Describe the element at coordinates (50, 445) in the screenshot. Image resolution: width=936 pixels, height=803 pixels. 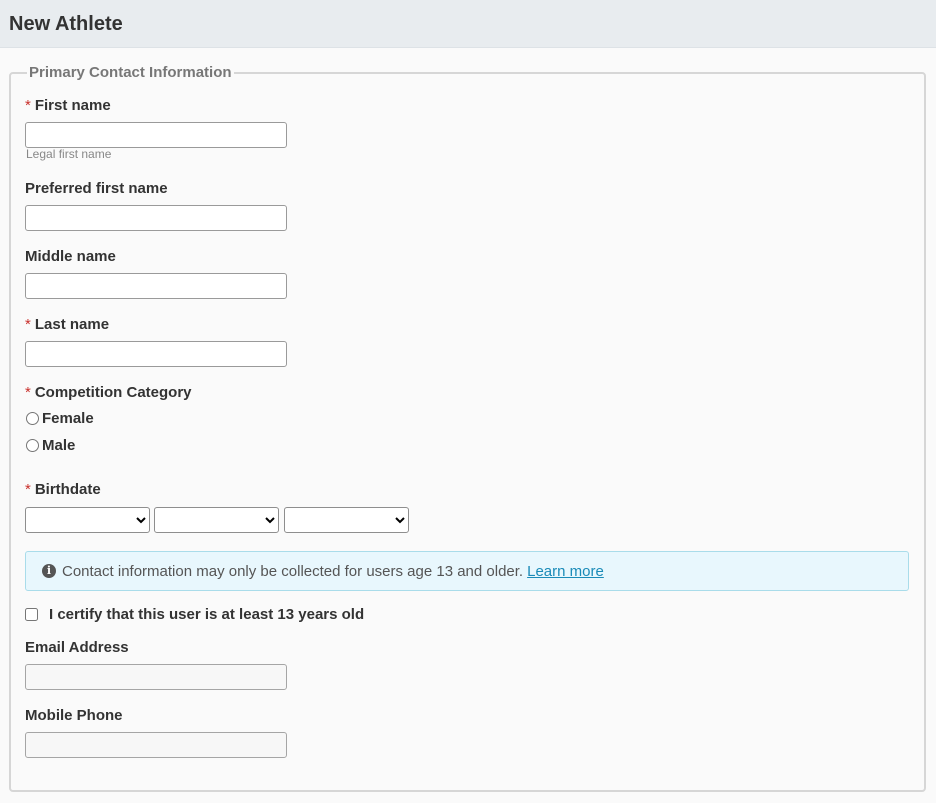
I see `category-option-male: Male` at that location.